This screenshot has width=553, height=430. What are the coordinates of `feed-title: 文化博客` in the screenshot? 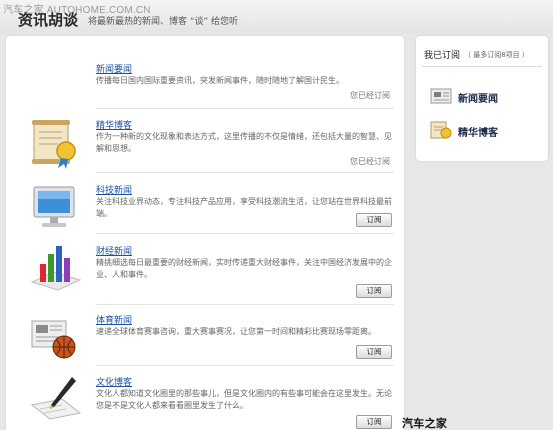 It's located at (114, 381).